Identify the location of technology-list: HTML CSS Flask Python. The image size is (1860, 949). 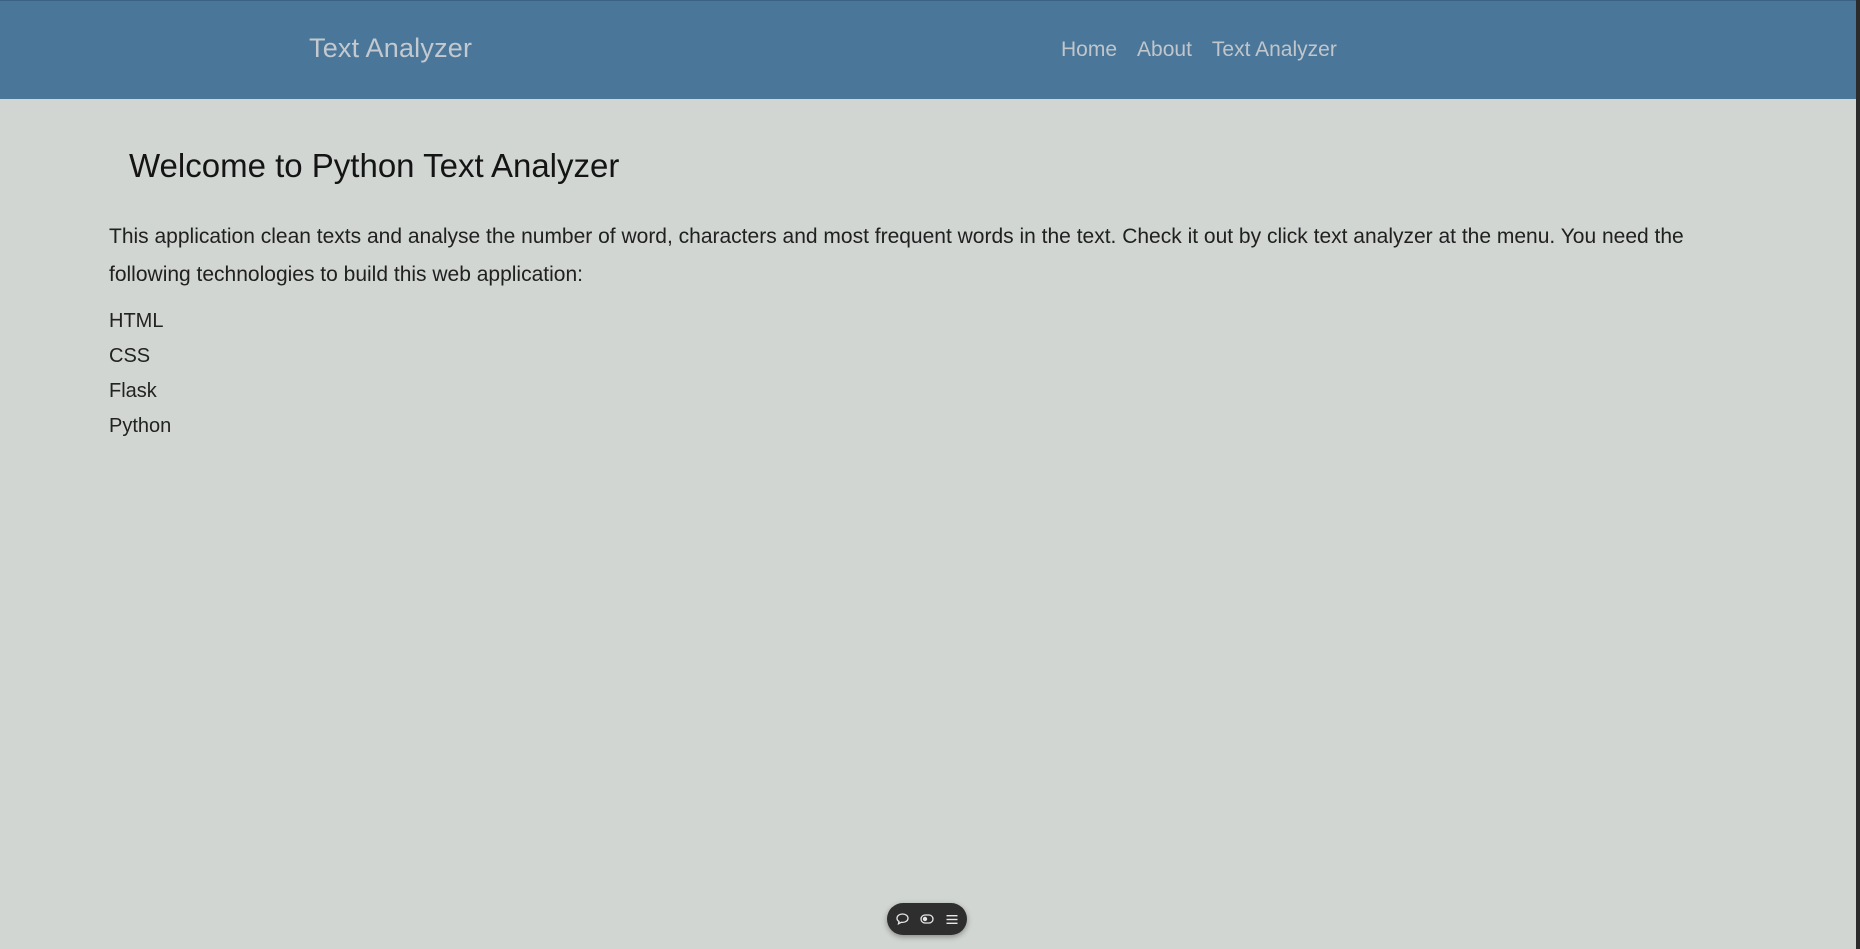
(140, 374).